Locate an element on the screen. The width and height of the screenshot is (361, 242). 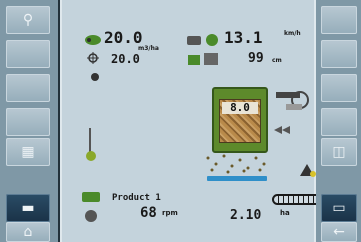
section-icon: ◫ is located at coordinates (339, 152).